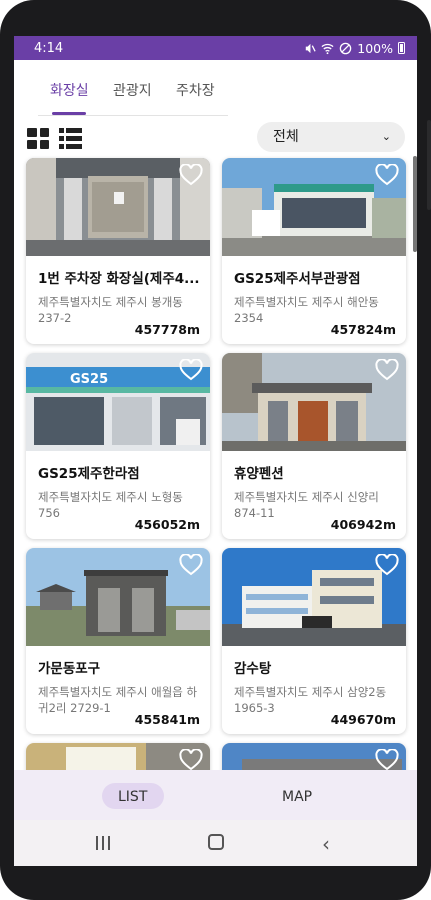 This screenshot has height=900, width=431. Describe the element at coordinates (70, 138) in the screenshot. I see `list-view-icon` at that location.